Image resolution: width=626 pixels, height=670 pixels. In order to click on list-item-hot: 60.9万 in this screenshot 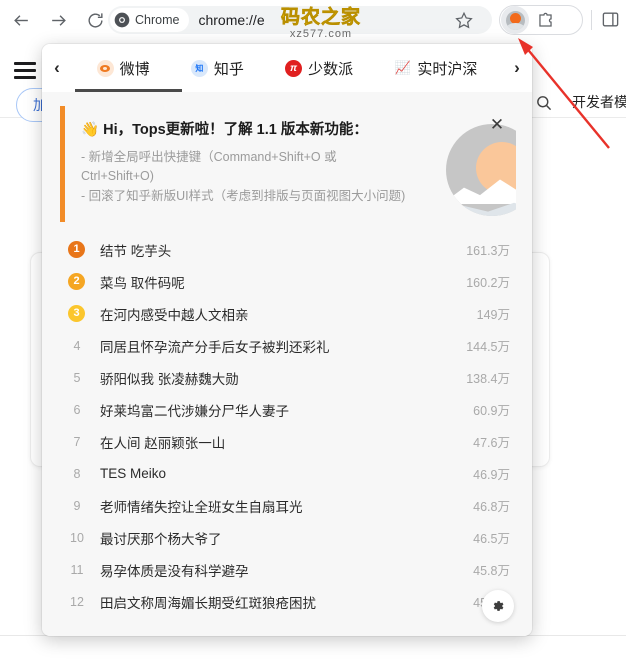, I will do `click(491, 411)`.